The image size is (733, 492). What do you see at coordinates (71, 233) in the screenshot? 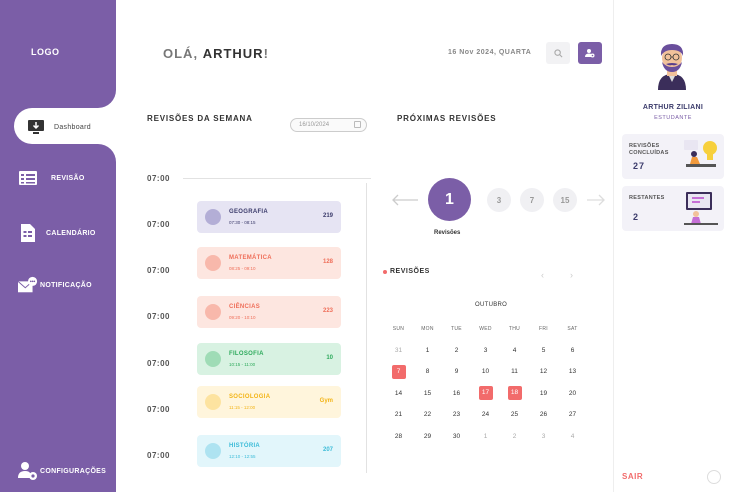
I see `sidebar-item-label: CALENDÁRIO` at bounding box center [71, 233].